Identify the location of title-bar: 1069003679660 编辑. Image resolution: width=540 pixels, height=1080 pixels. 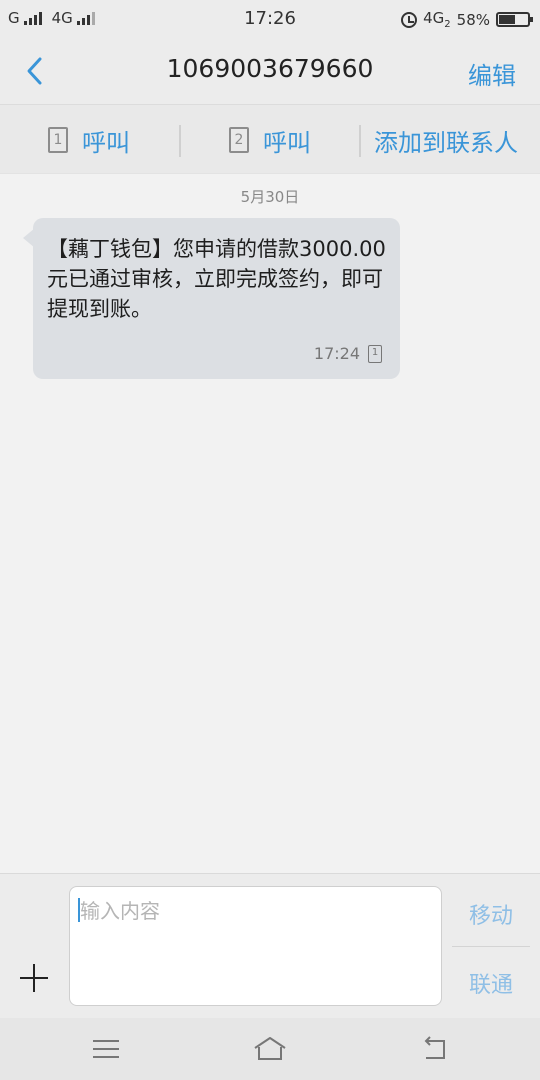
(270, 70).